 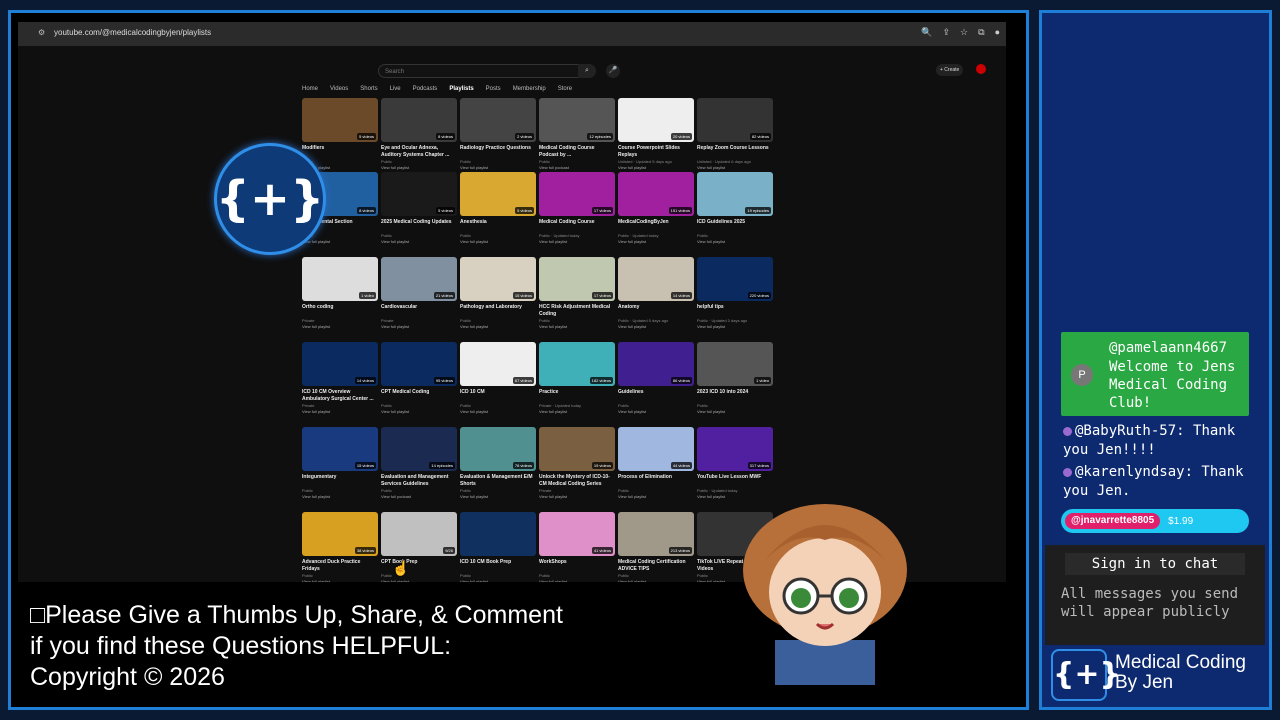 I want to click on playlist-title: Process of Elimination, so click(x=656, y=481).